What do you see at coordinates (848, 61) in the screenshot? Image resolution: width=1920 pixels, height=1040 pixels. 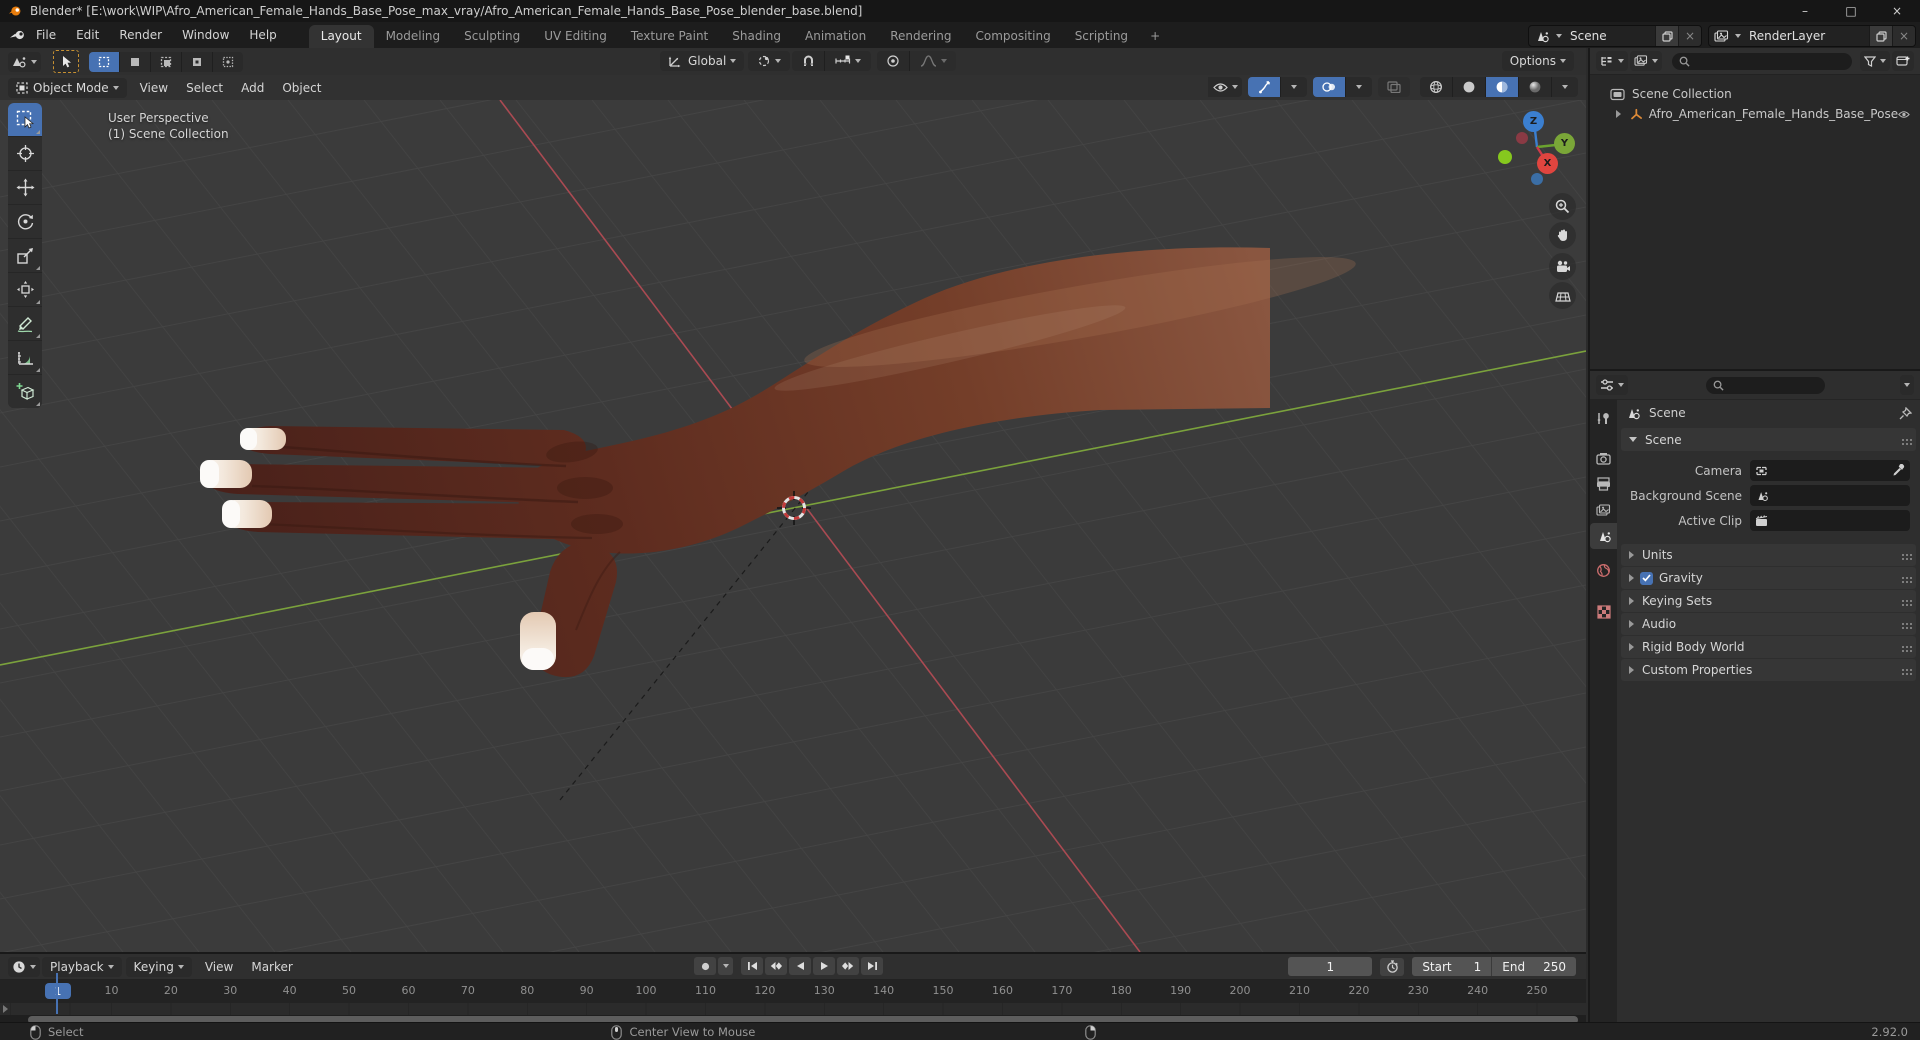 I see `snap-target-dropdown` at bounding box center [848, 61].